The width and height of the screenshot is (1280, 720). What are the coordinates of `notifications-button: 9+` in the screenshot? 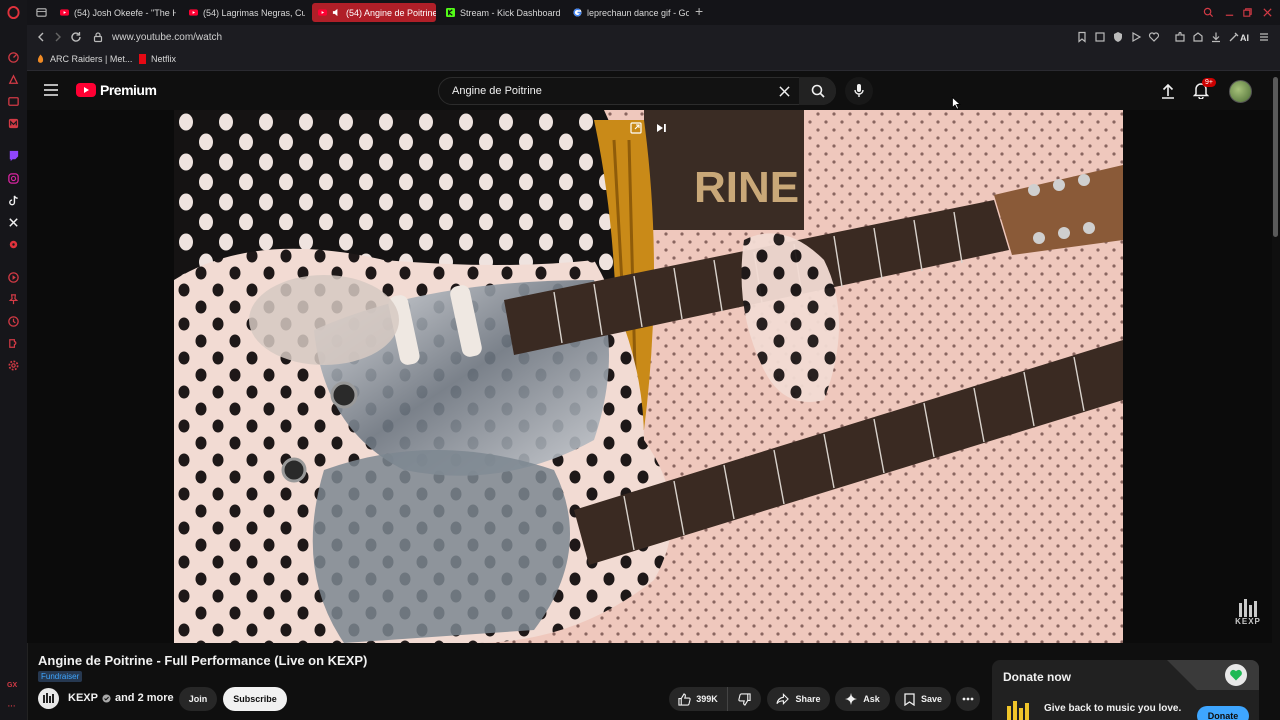 It's located at (1204, 89).